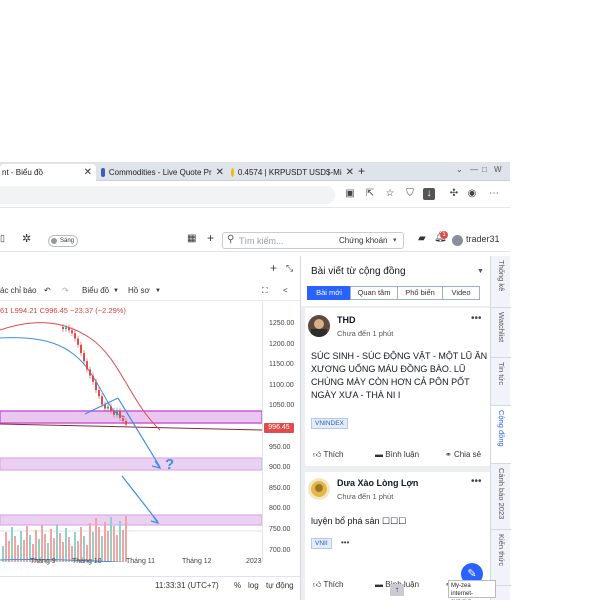  What do you see at coordinates (65, 290) in the screenshot?
I see `redo-icon: ↷` at bounding box center [65, 290].